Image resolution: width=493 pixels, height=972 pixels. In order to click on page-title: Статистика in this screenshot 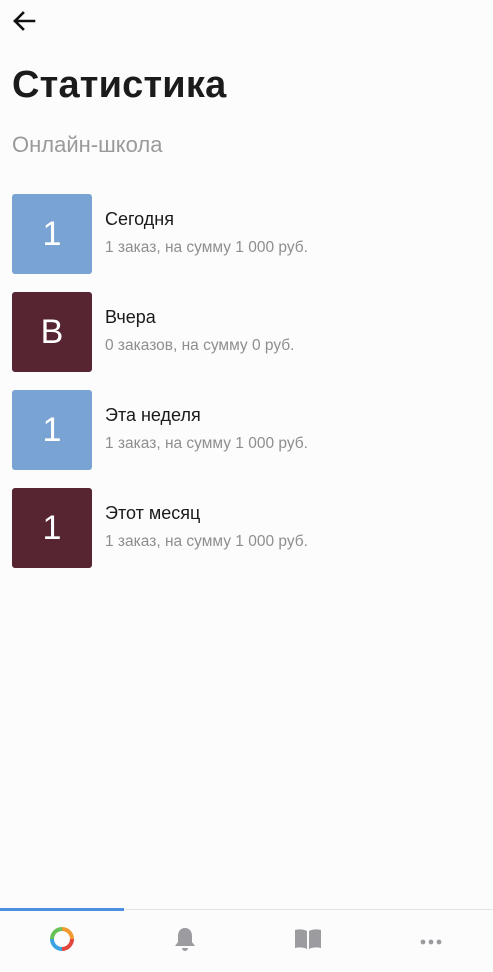, I will do `click(119, 85)`.